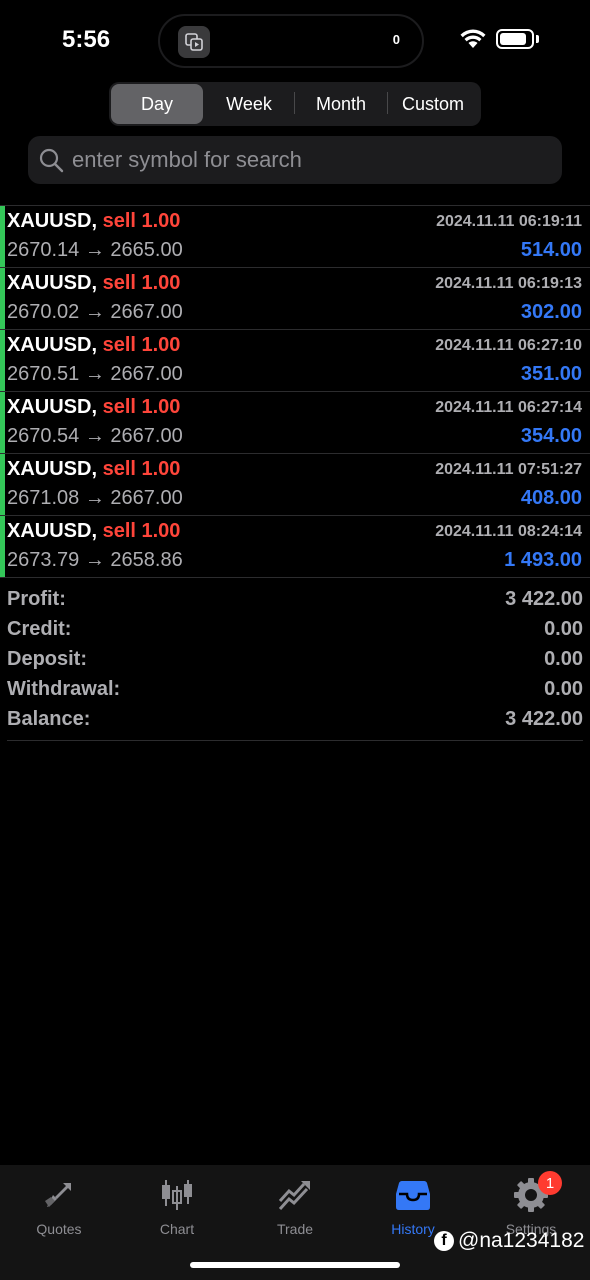 Image resolution: width=590 pixels, height=1280 pixels. What do you see at coordinates (146, 560) in the screenshot?
I see `close-price: 2658.86` at bounding box center [146, 560].